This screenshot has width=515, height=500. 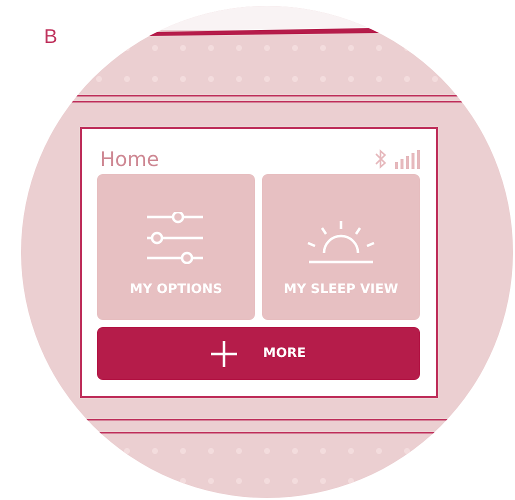 I want to click on bluetooth-icon, so click(x=381, y=159).